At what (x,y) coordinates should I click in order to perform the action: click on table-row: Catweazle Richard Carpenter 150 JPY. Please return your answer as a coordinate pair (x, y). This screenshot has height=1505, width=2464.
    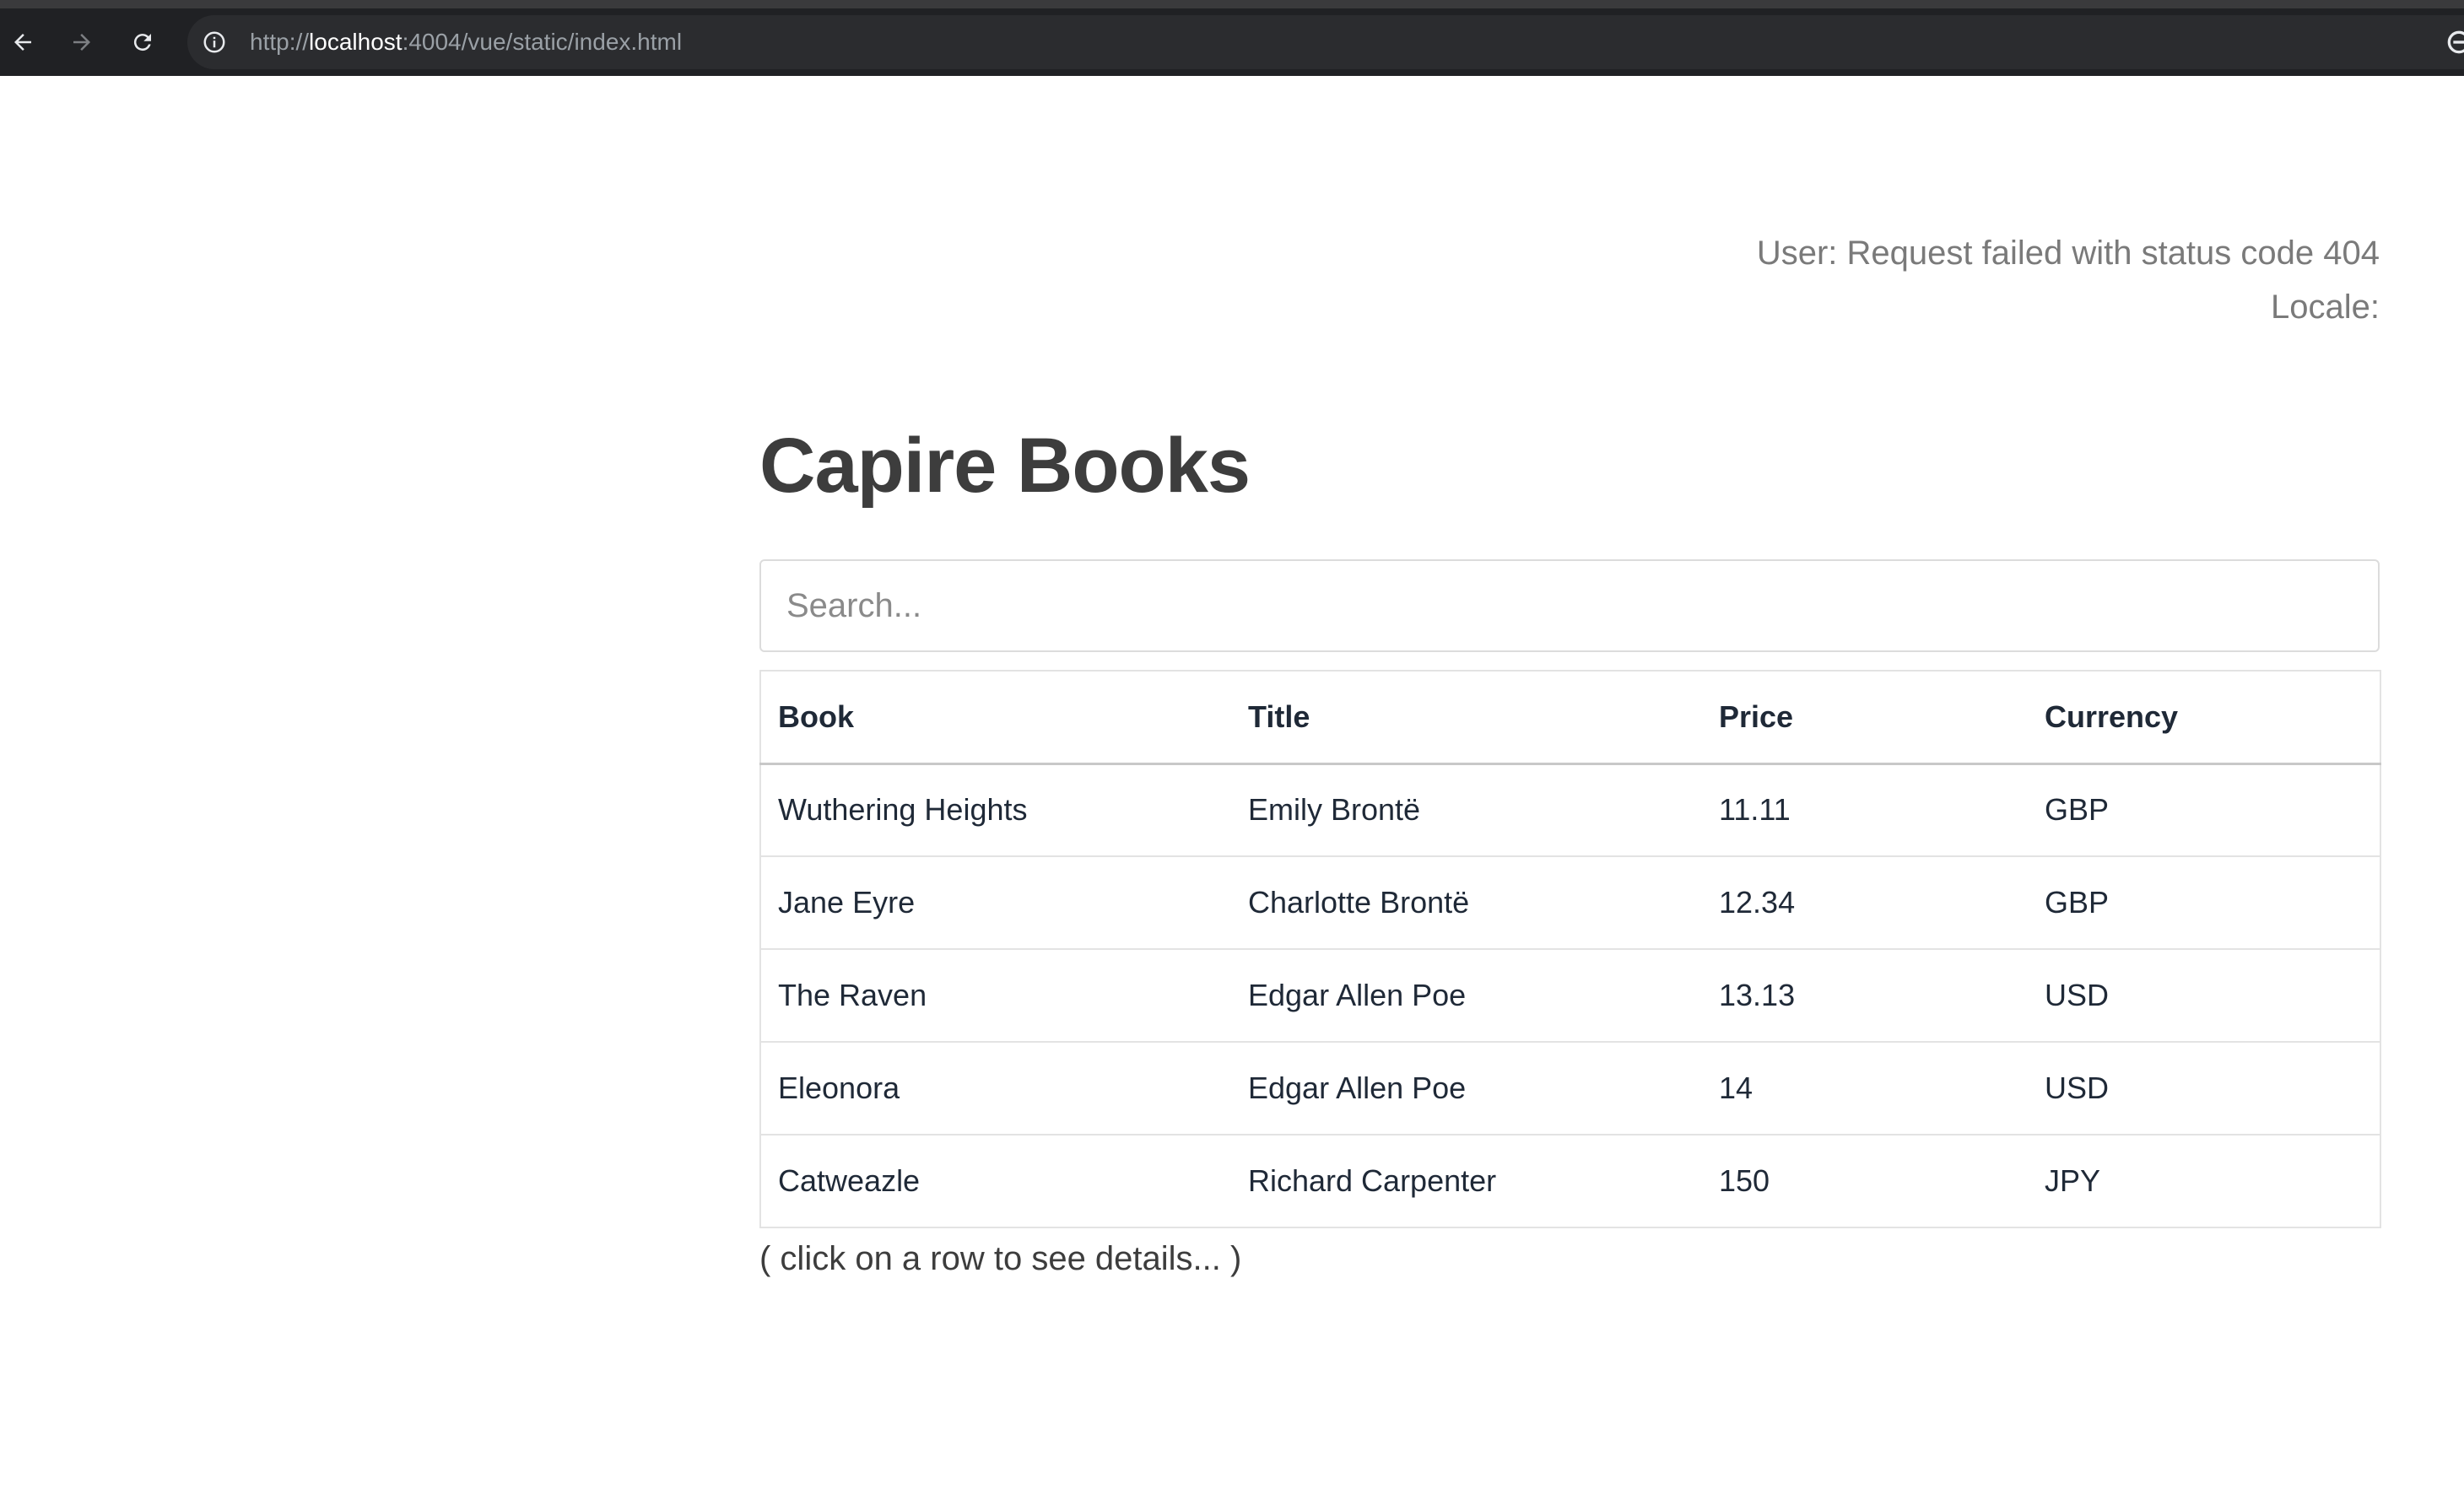
    Looking at the image, I should click on (1570, 1180).